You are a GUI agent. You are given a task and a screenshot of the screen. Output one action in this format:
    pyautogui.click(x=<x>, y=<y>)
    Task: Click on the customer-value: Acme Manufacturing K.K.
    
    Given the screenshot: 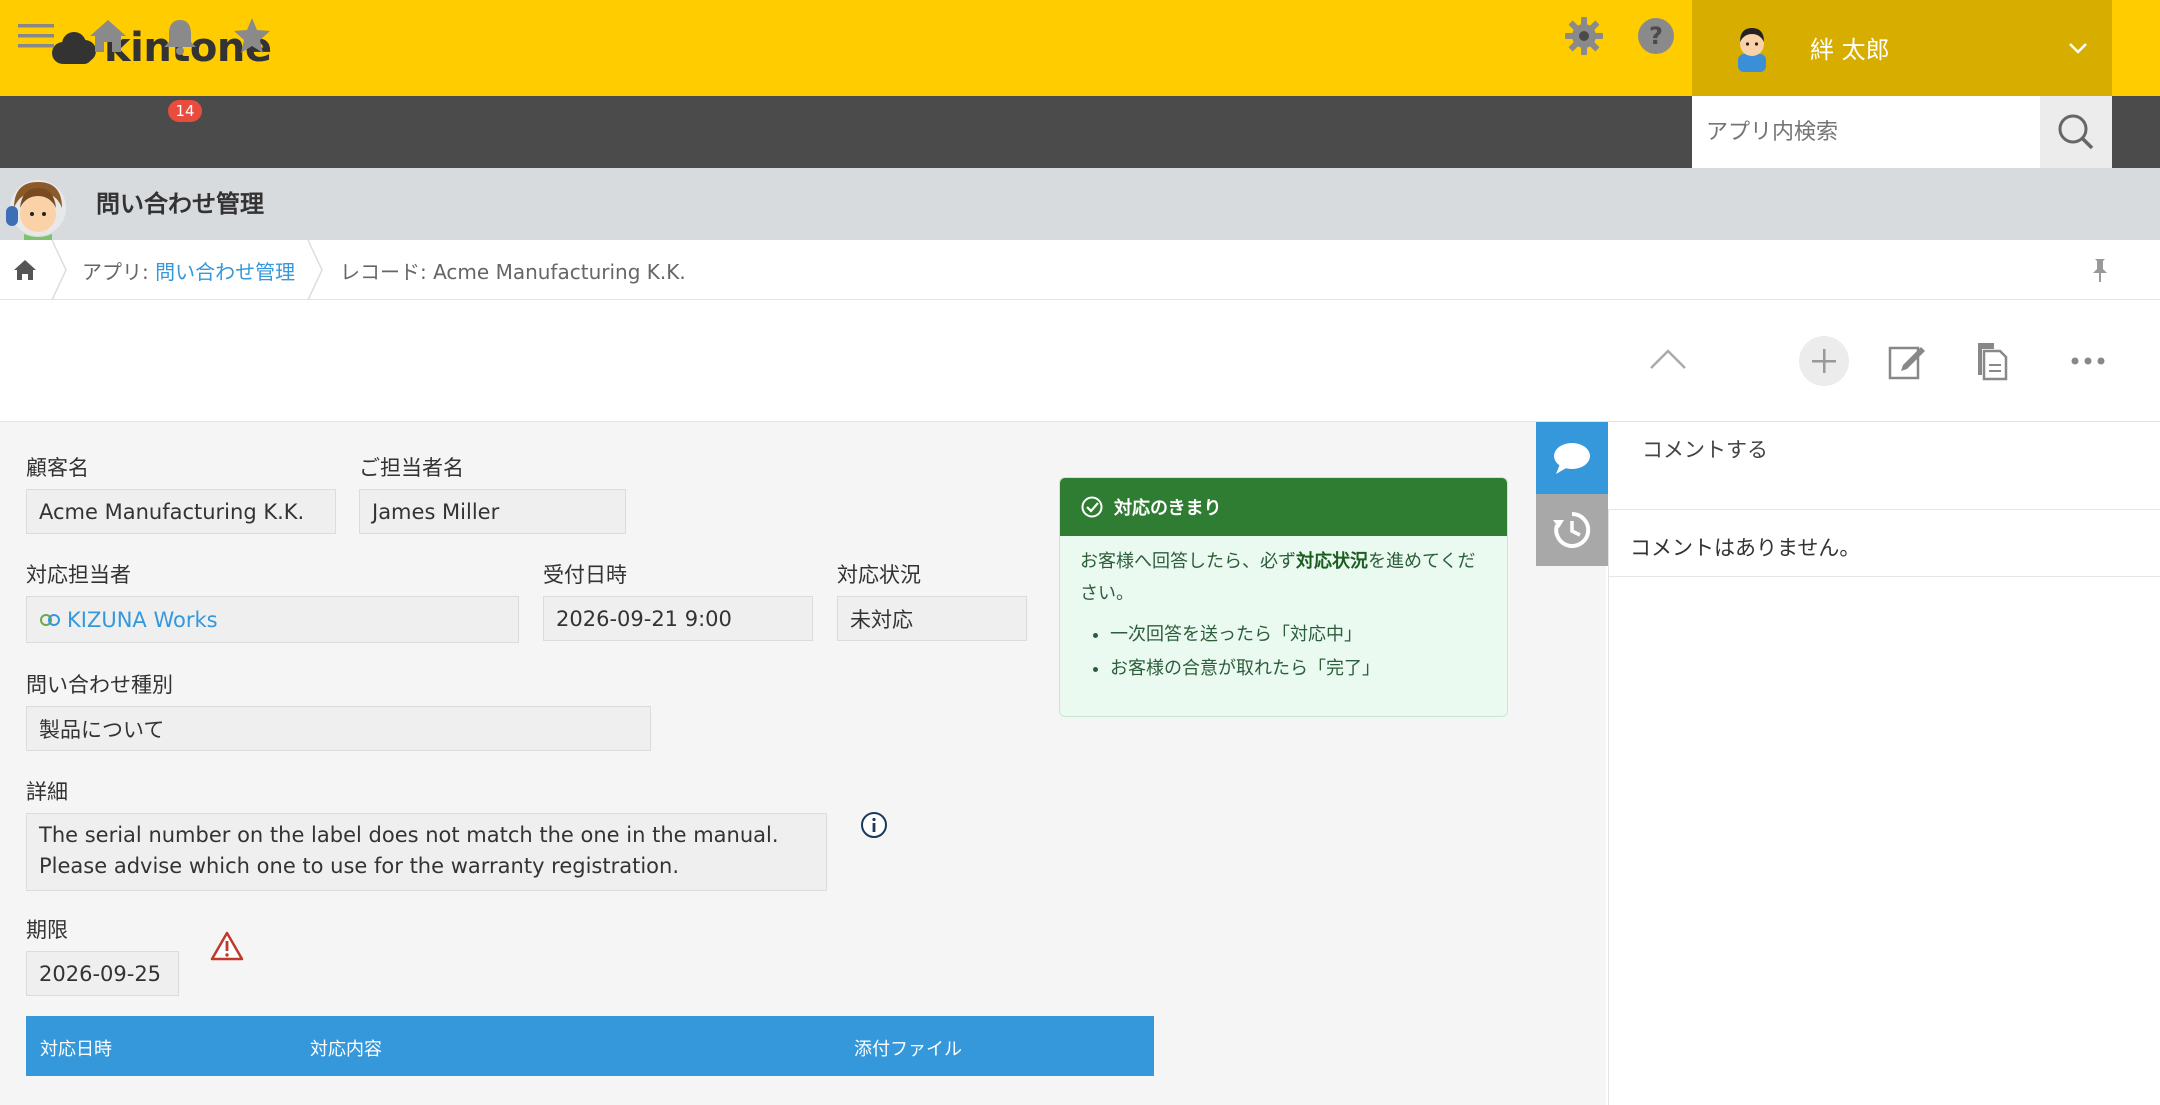 What is the action you would take?
    pyautogui.click(x=181, y=511)
    